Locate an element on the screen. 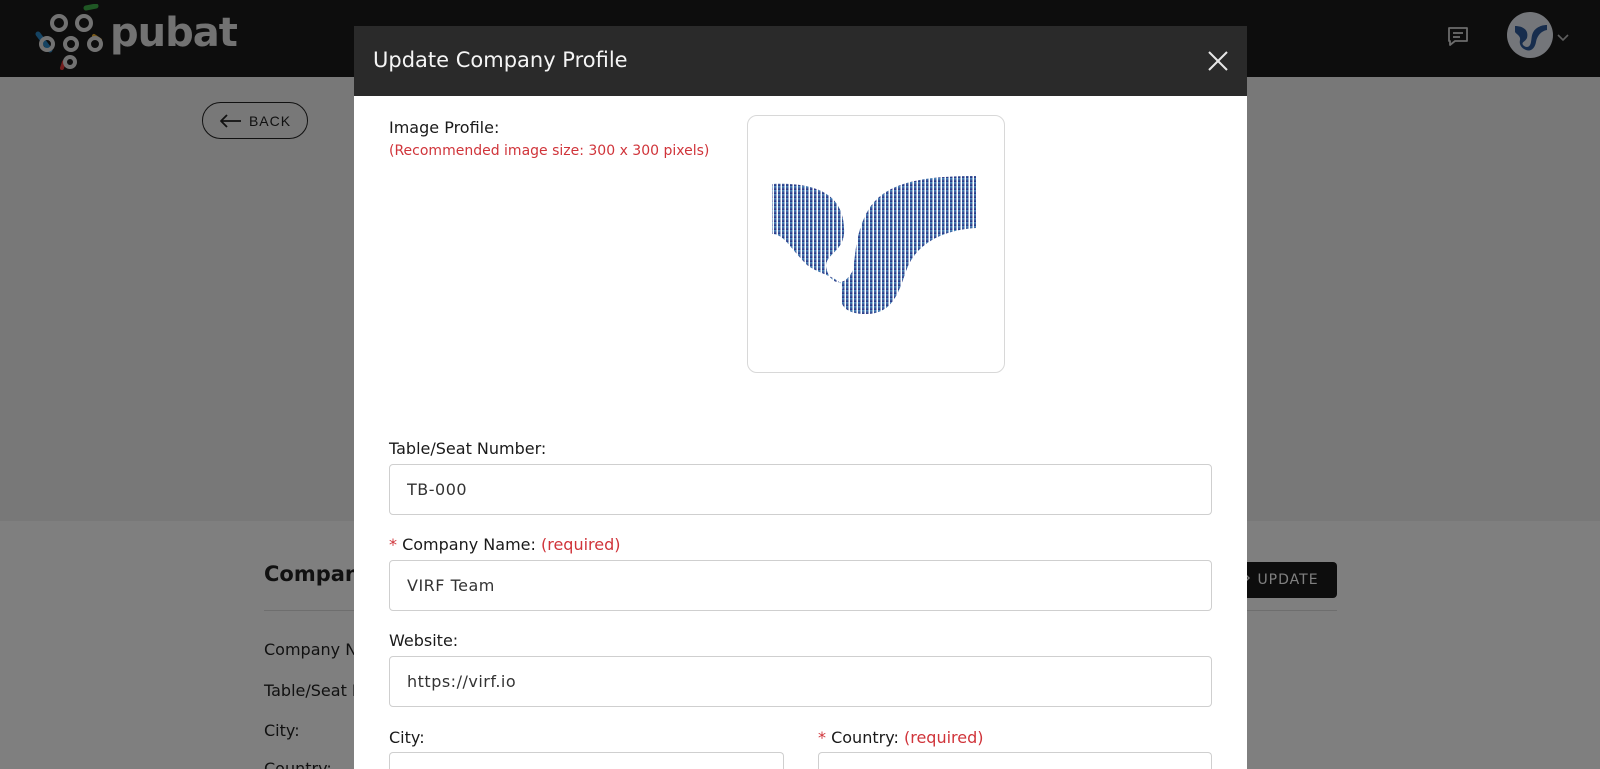 This screenshot has width=1600, height=769. city-label: City: is located at coordinates (407, 737).